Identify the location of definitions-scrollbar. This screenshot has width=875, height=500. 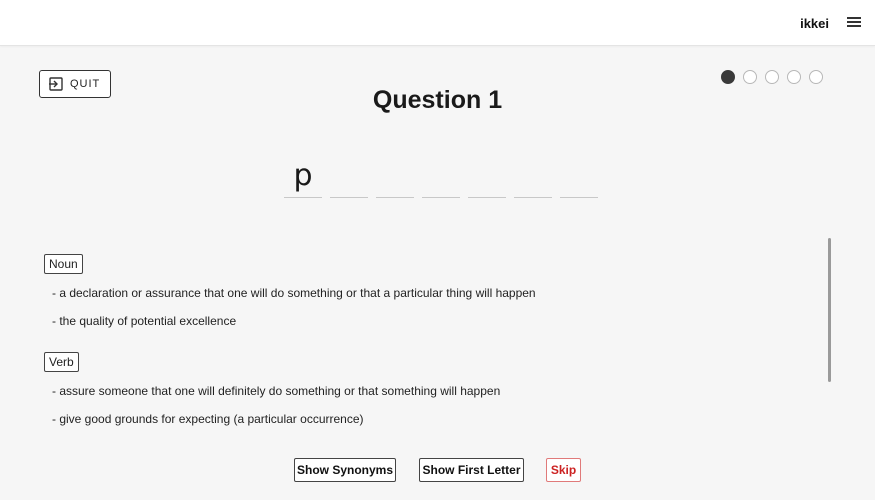
(829, 310).